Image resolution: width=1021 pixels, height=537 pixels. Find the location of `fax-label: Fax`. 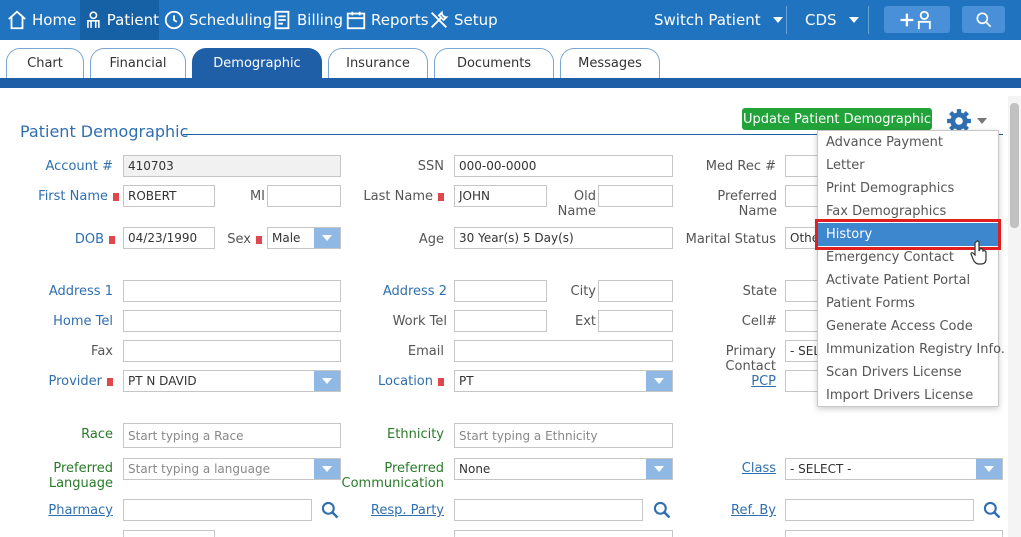

fax-label: Fax is located at coordinates (102, 351).